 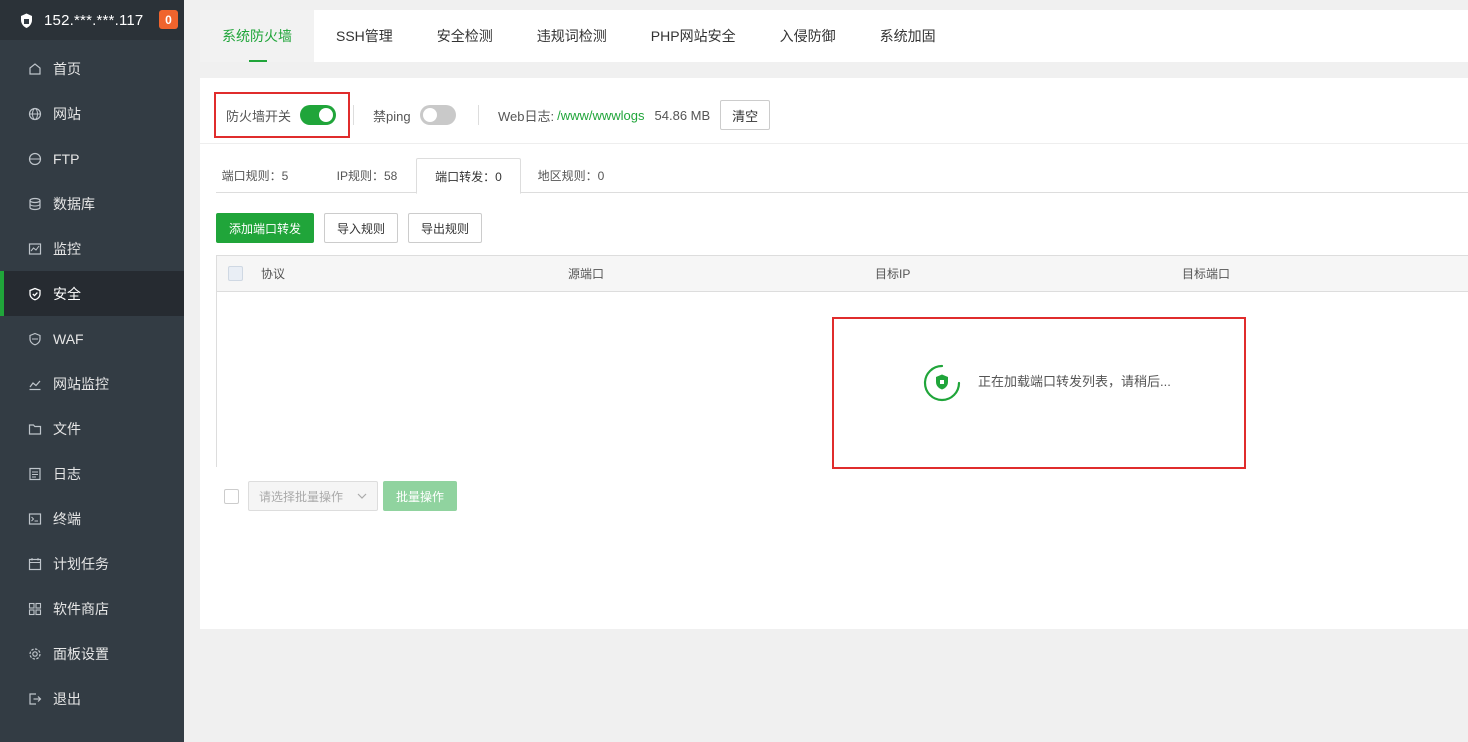 What do you see at coordinates (92, 158) in the screenshot?
I see `sidebar-item-ftp: FTP` at bounding box center [92, 158].